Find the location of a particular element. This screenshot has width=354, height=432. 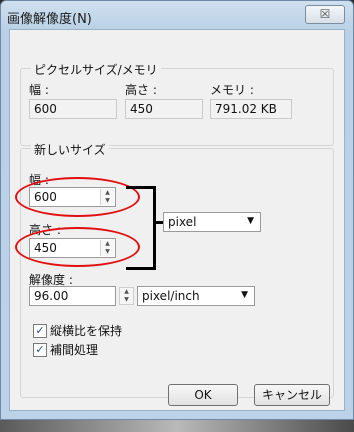

pixel-width-label: 幅 : is located at coordinates (39, 90).